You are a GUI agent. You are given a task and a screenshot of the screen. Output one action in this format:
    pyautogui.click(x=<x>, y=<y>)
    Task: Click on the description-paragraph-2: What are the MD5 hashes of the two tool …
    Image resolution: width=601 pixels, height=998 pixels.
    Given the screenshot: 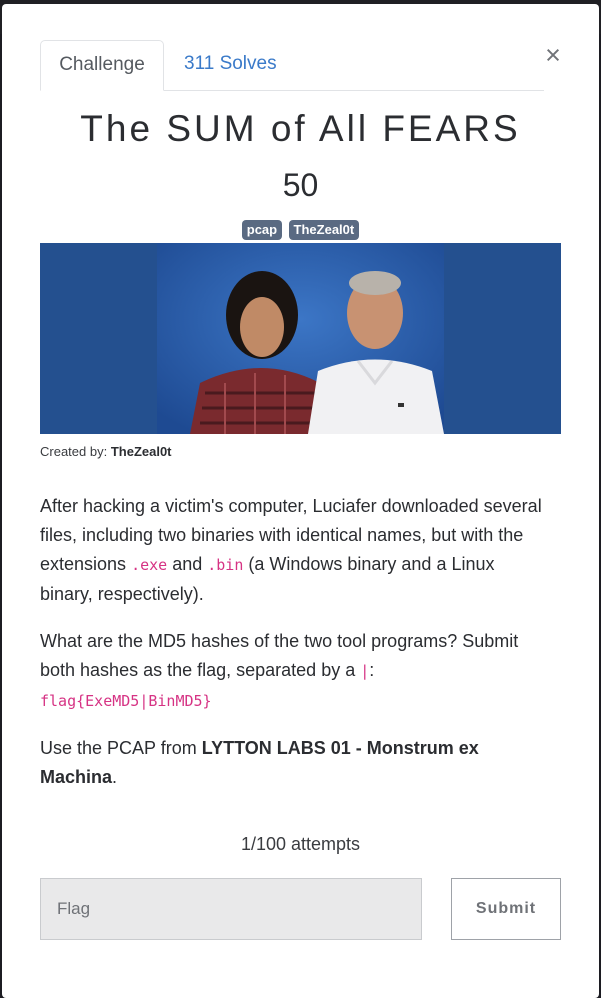 What is the action you would take?
    pyautogui.click(x=295, y=671)
    